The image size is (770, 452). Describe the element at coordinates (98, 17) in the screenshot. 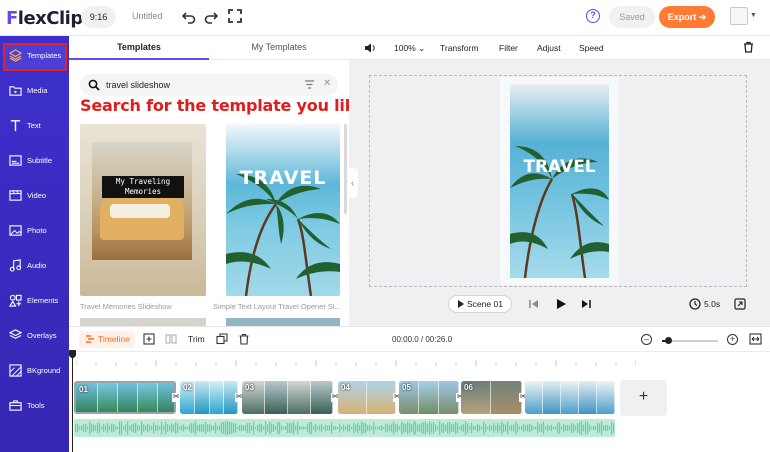

I see `aspect-ratio-button: 9:16` at that location.